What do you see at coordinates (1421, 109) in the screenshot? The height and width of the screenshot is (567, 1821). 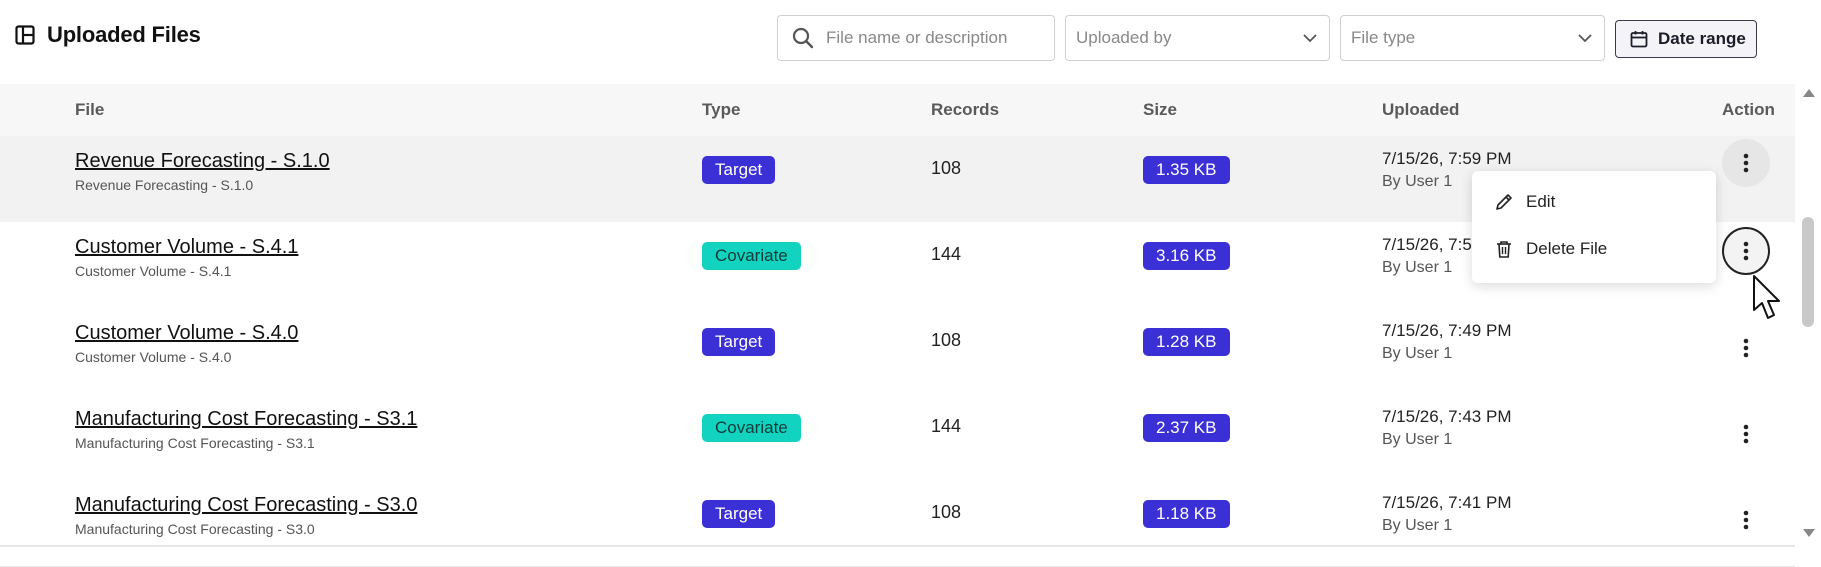 I see `column-uploaded: Uploaded` at bounding box center [1421, 109].